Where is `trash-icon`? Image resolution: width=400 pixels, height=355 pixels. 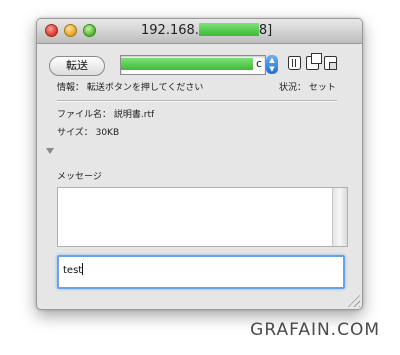
trash-icon is located at coordinates (294, 63).